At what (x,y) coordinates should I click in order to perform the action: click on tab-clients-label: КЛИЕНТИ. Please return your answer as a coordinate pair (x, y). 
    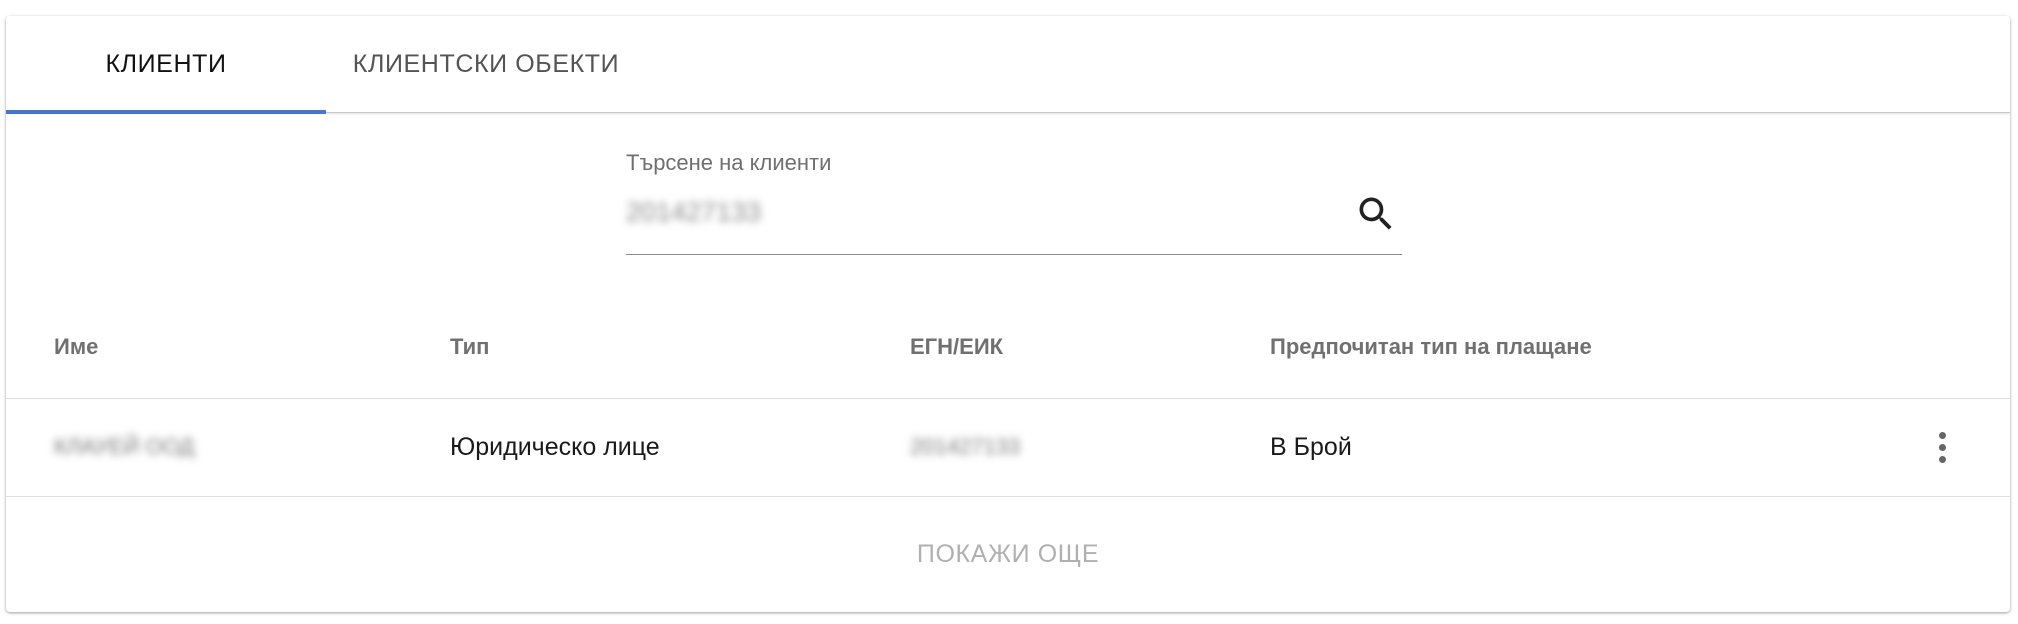
    Looking at the image, I should click on (166, 63).